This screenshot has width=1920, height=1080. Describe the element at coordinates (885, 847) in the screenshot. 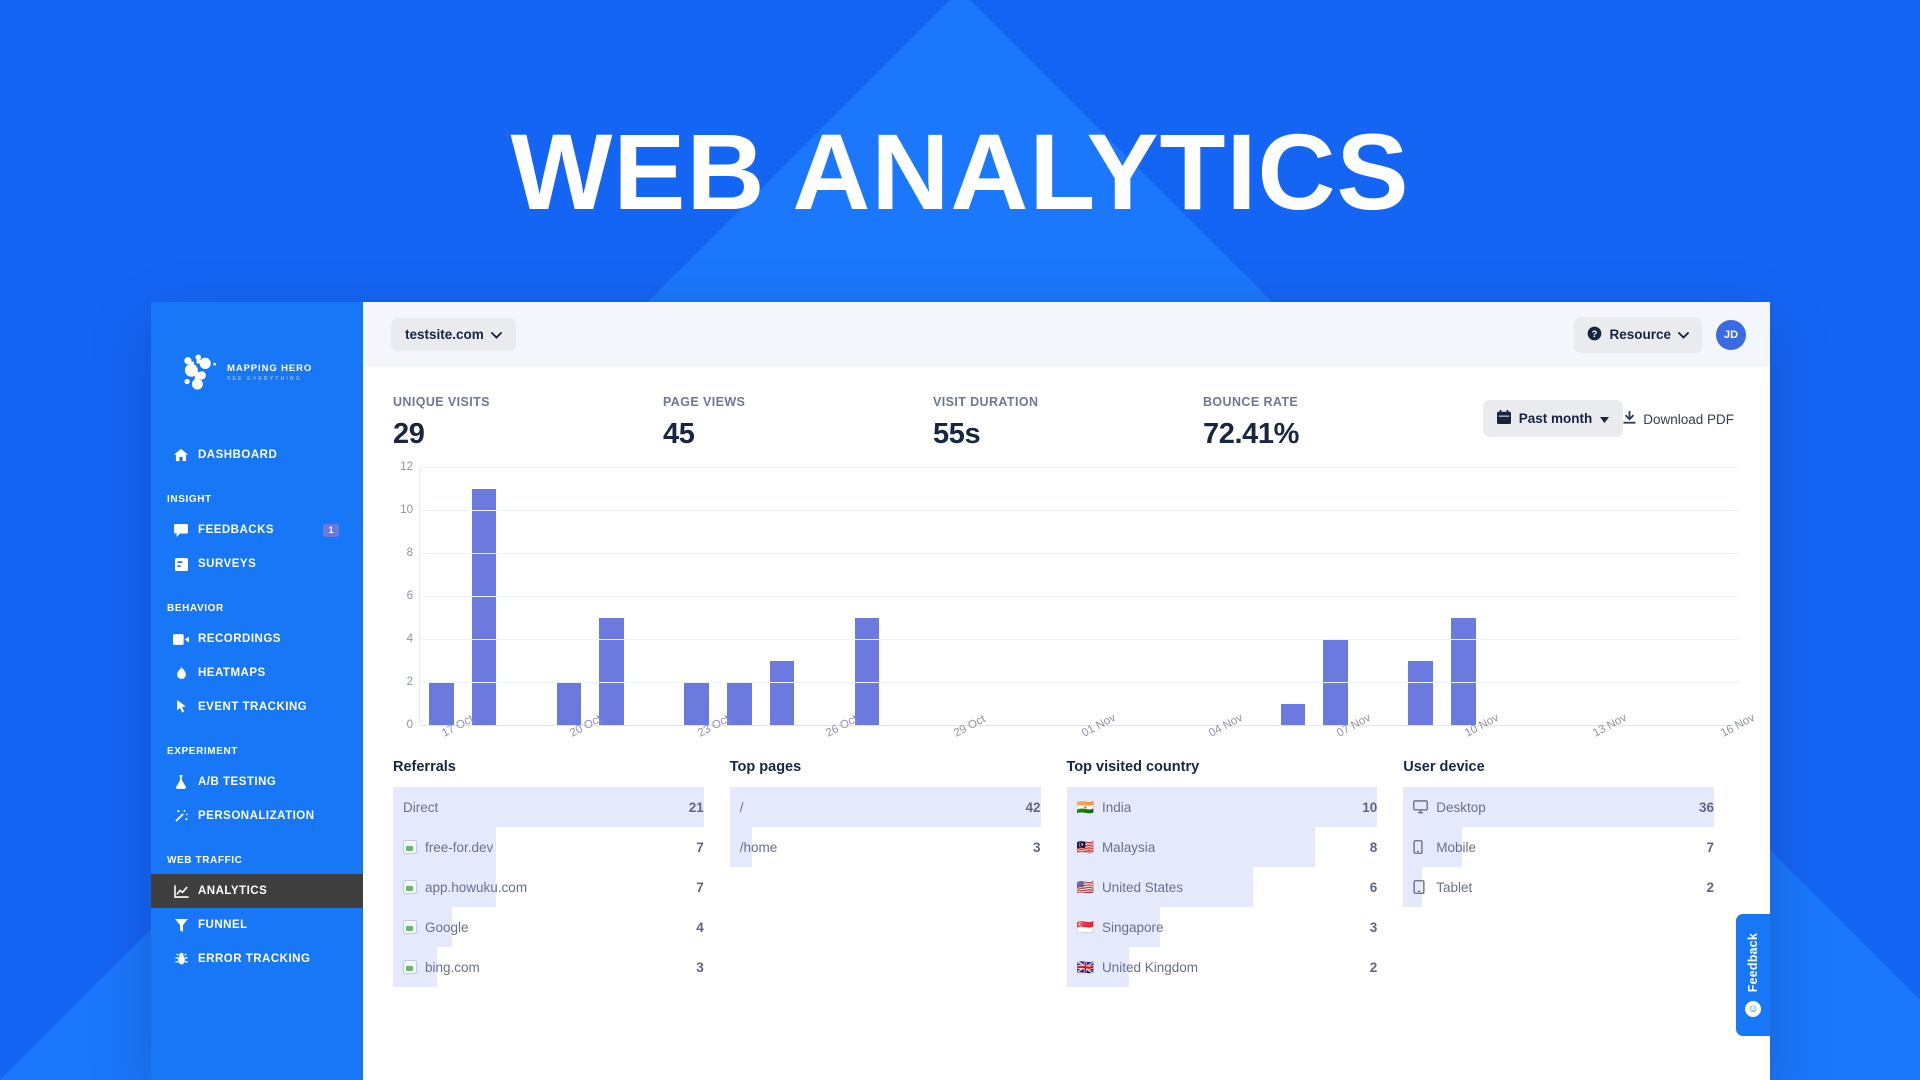

I see `table-row: /home 3` at that location.